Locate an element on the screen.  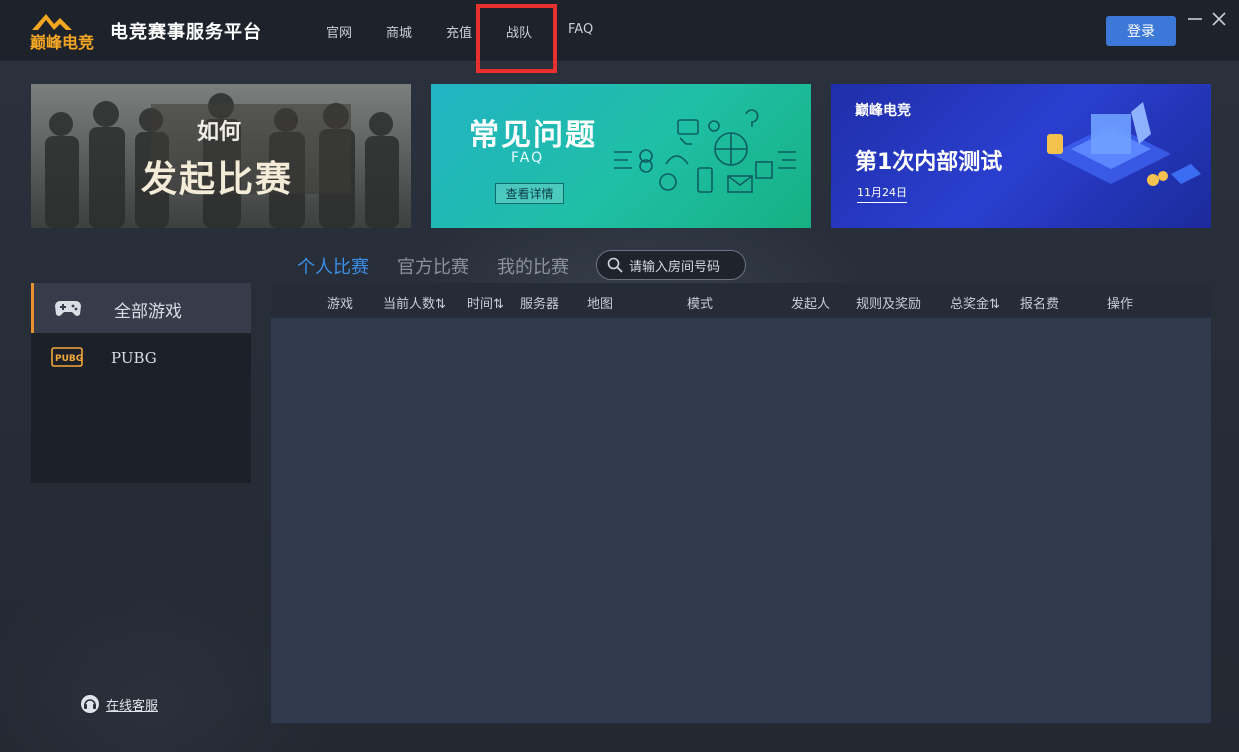
column-current-players: 当前人数⇅ is located at coordinates (414, 302).